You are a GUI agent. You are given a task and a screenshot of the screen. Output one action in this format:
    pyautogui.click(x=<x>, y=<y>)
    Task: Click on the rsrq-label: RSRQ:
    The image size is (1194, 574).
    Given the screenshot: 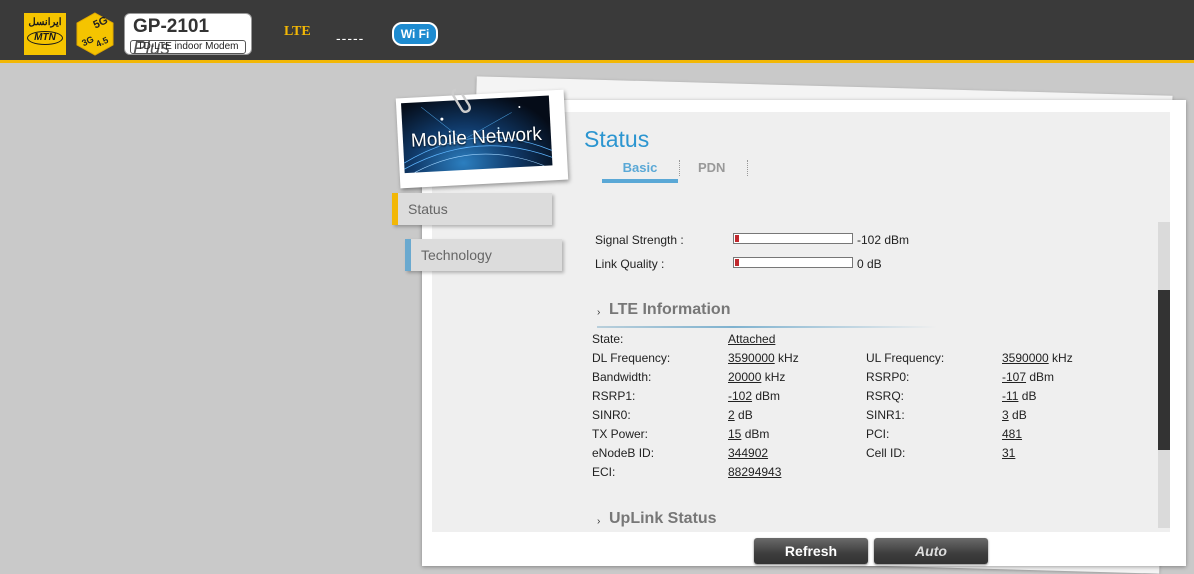 What is the action you would take?
    pyautogui.click(x=885, y=396)
    